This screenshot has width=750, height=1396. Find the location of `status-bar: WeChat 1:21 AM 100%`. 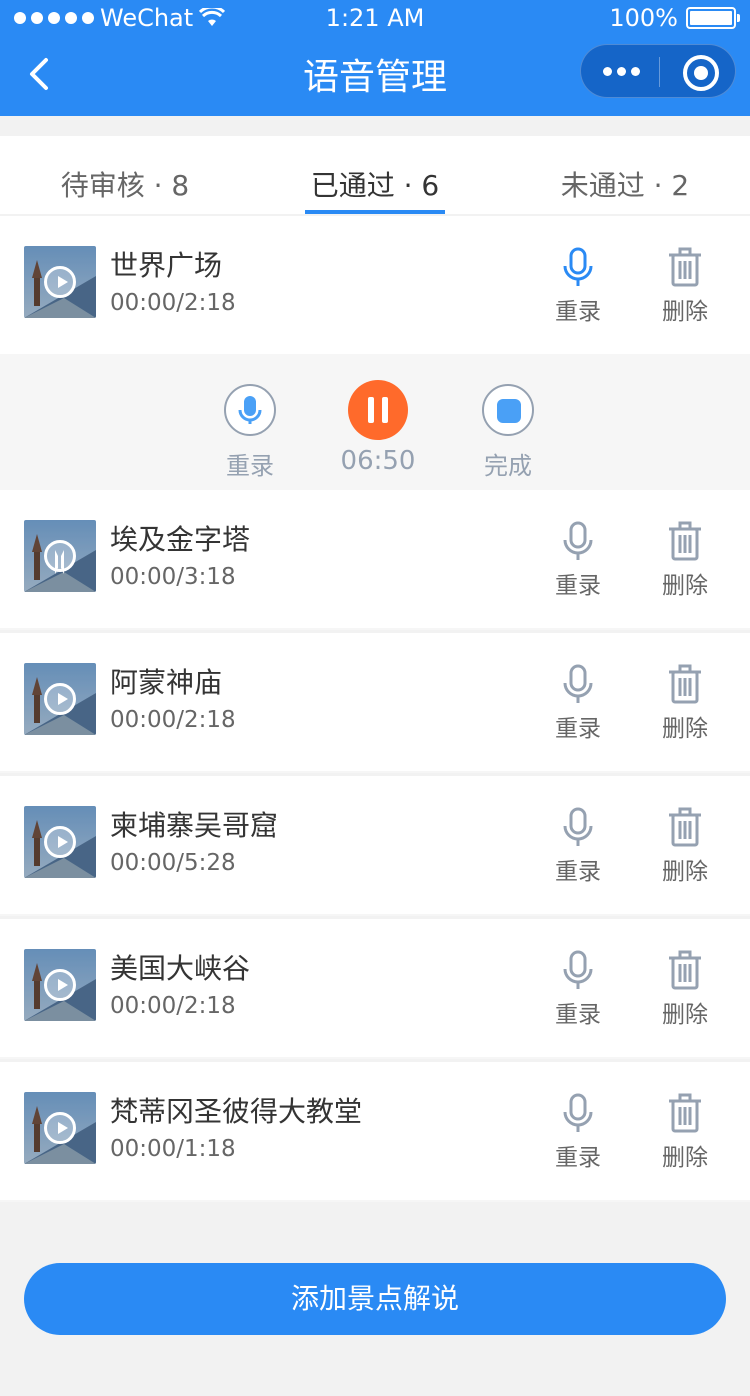

status-bar: WeChat 1:21 AM 100% is located at coordinates (375, 18).